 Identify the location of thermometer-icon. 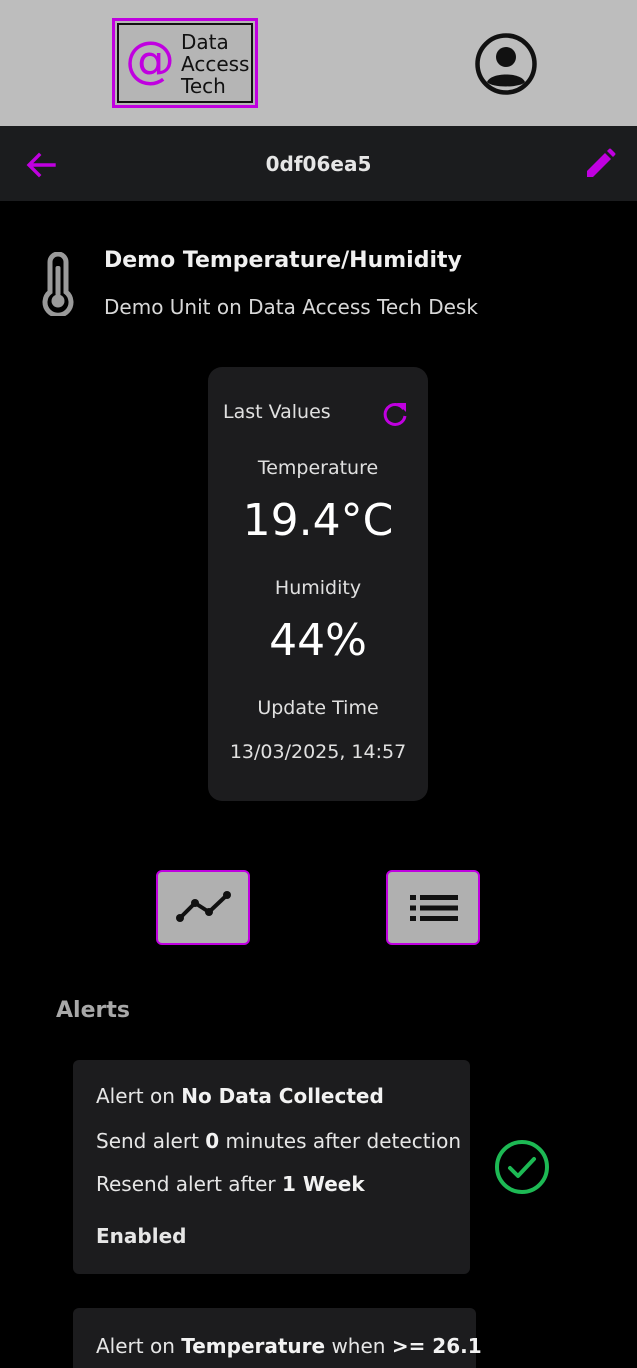
(58, 284).